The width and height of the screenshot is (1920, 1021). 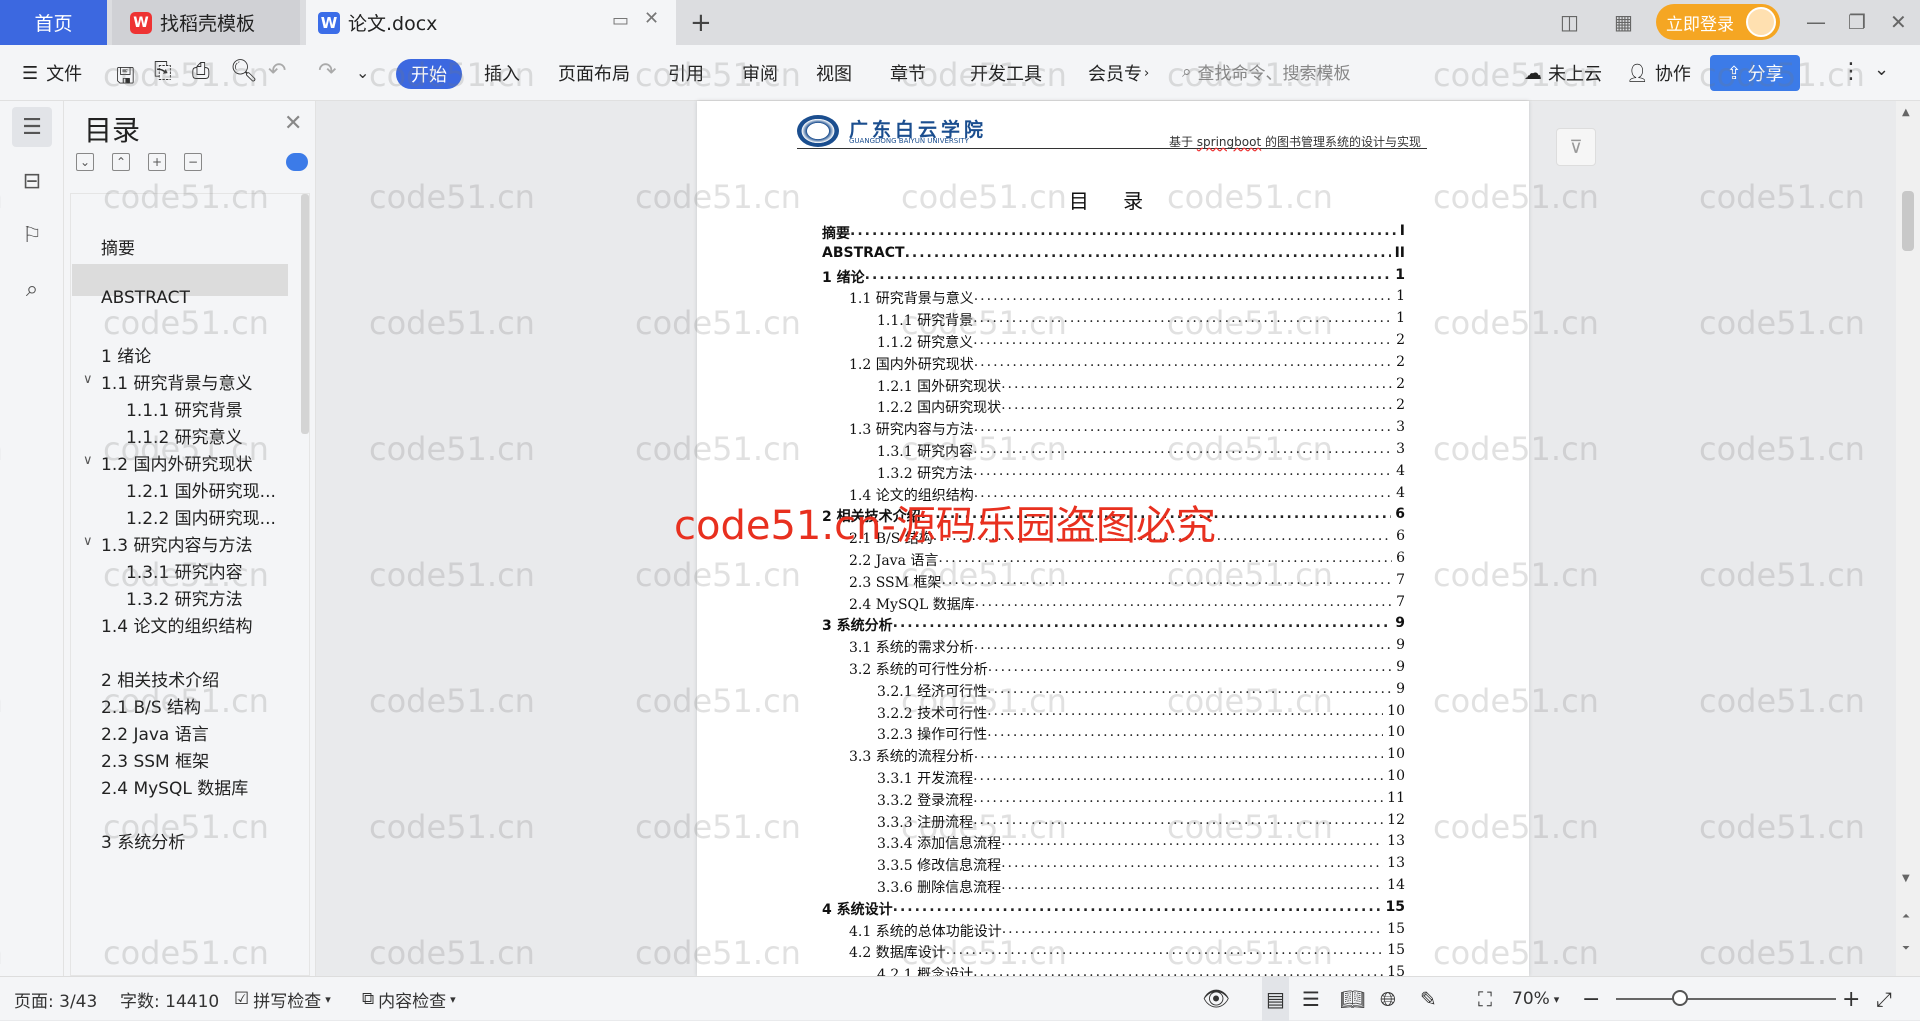 I want to click on toc-item: 2.2 Java 语言, so click(x=155, y=732).